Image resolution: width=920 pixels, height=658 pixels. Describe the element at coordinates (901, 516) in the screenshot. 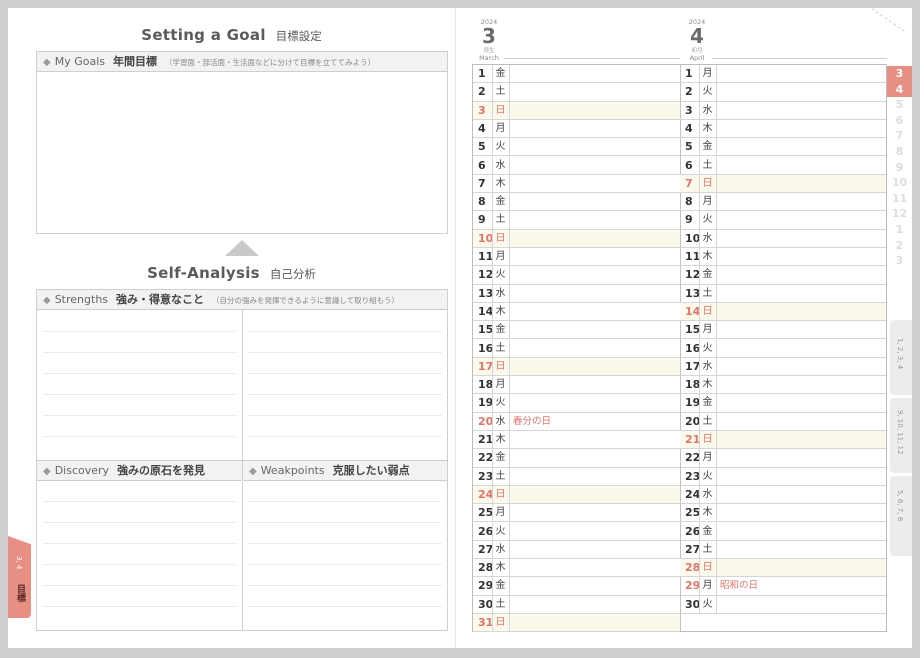

I see `side-tab-group-3: 5, 6, 7, 8` at that location.